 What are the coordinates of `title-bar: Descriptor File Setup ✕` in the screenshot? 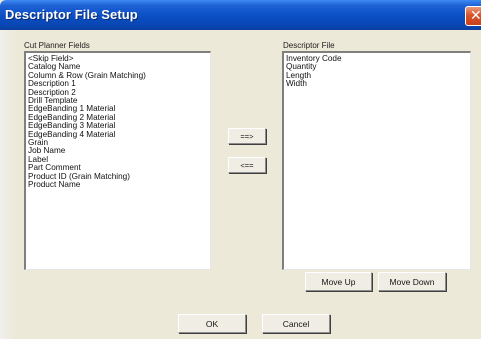 It's located at (240, 15).